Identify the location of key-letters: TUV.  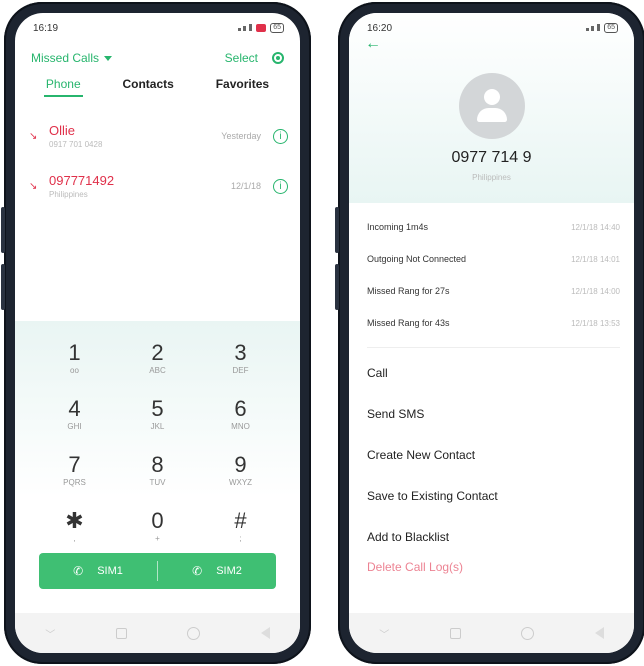
(157, 482).